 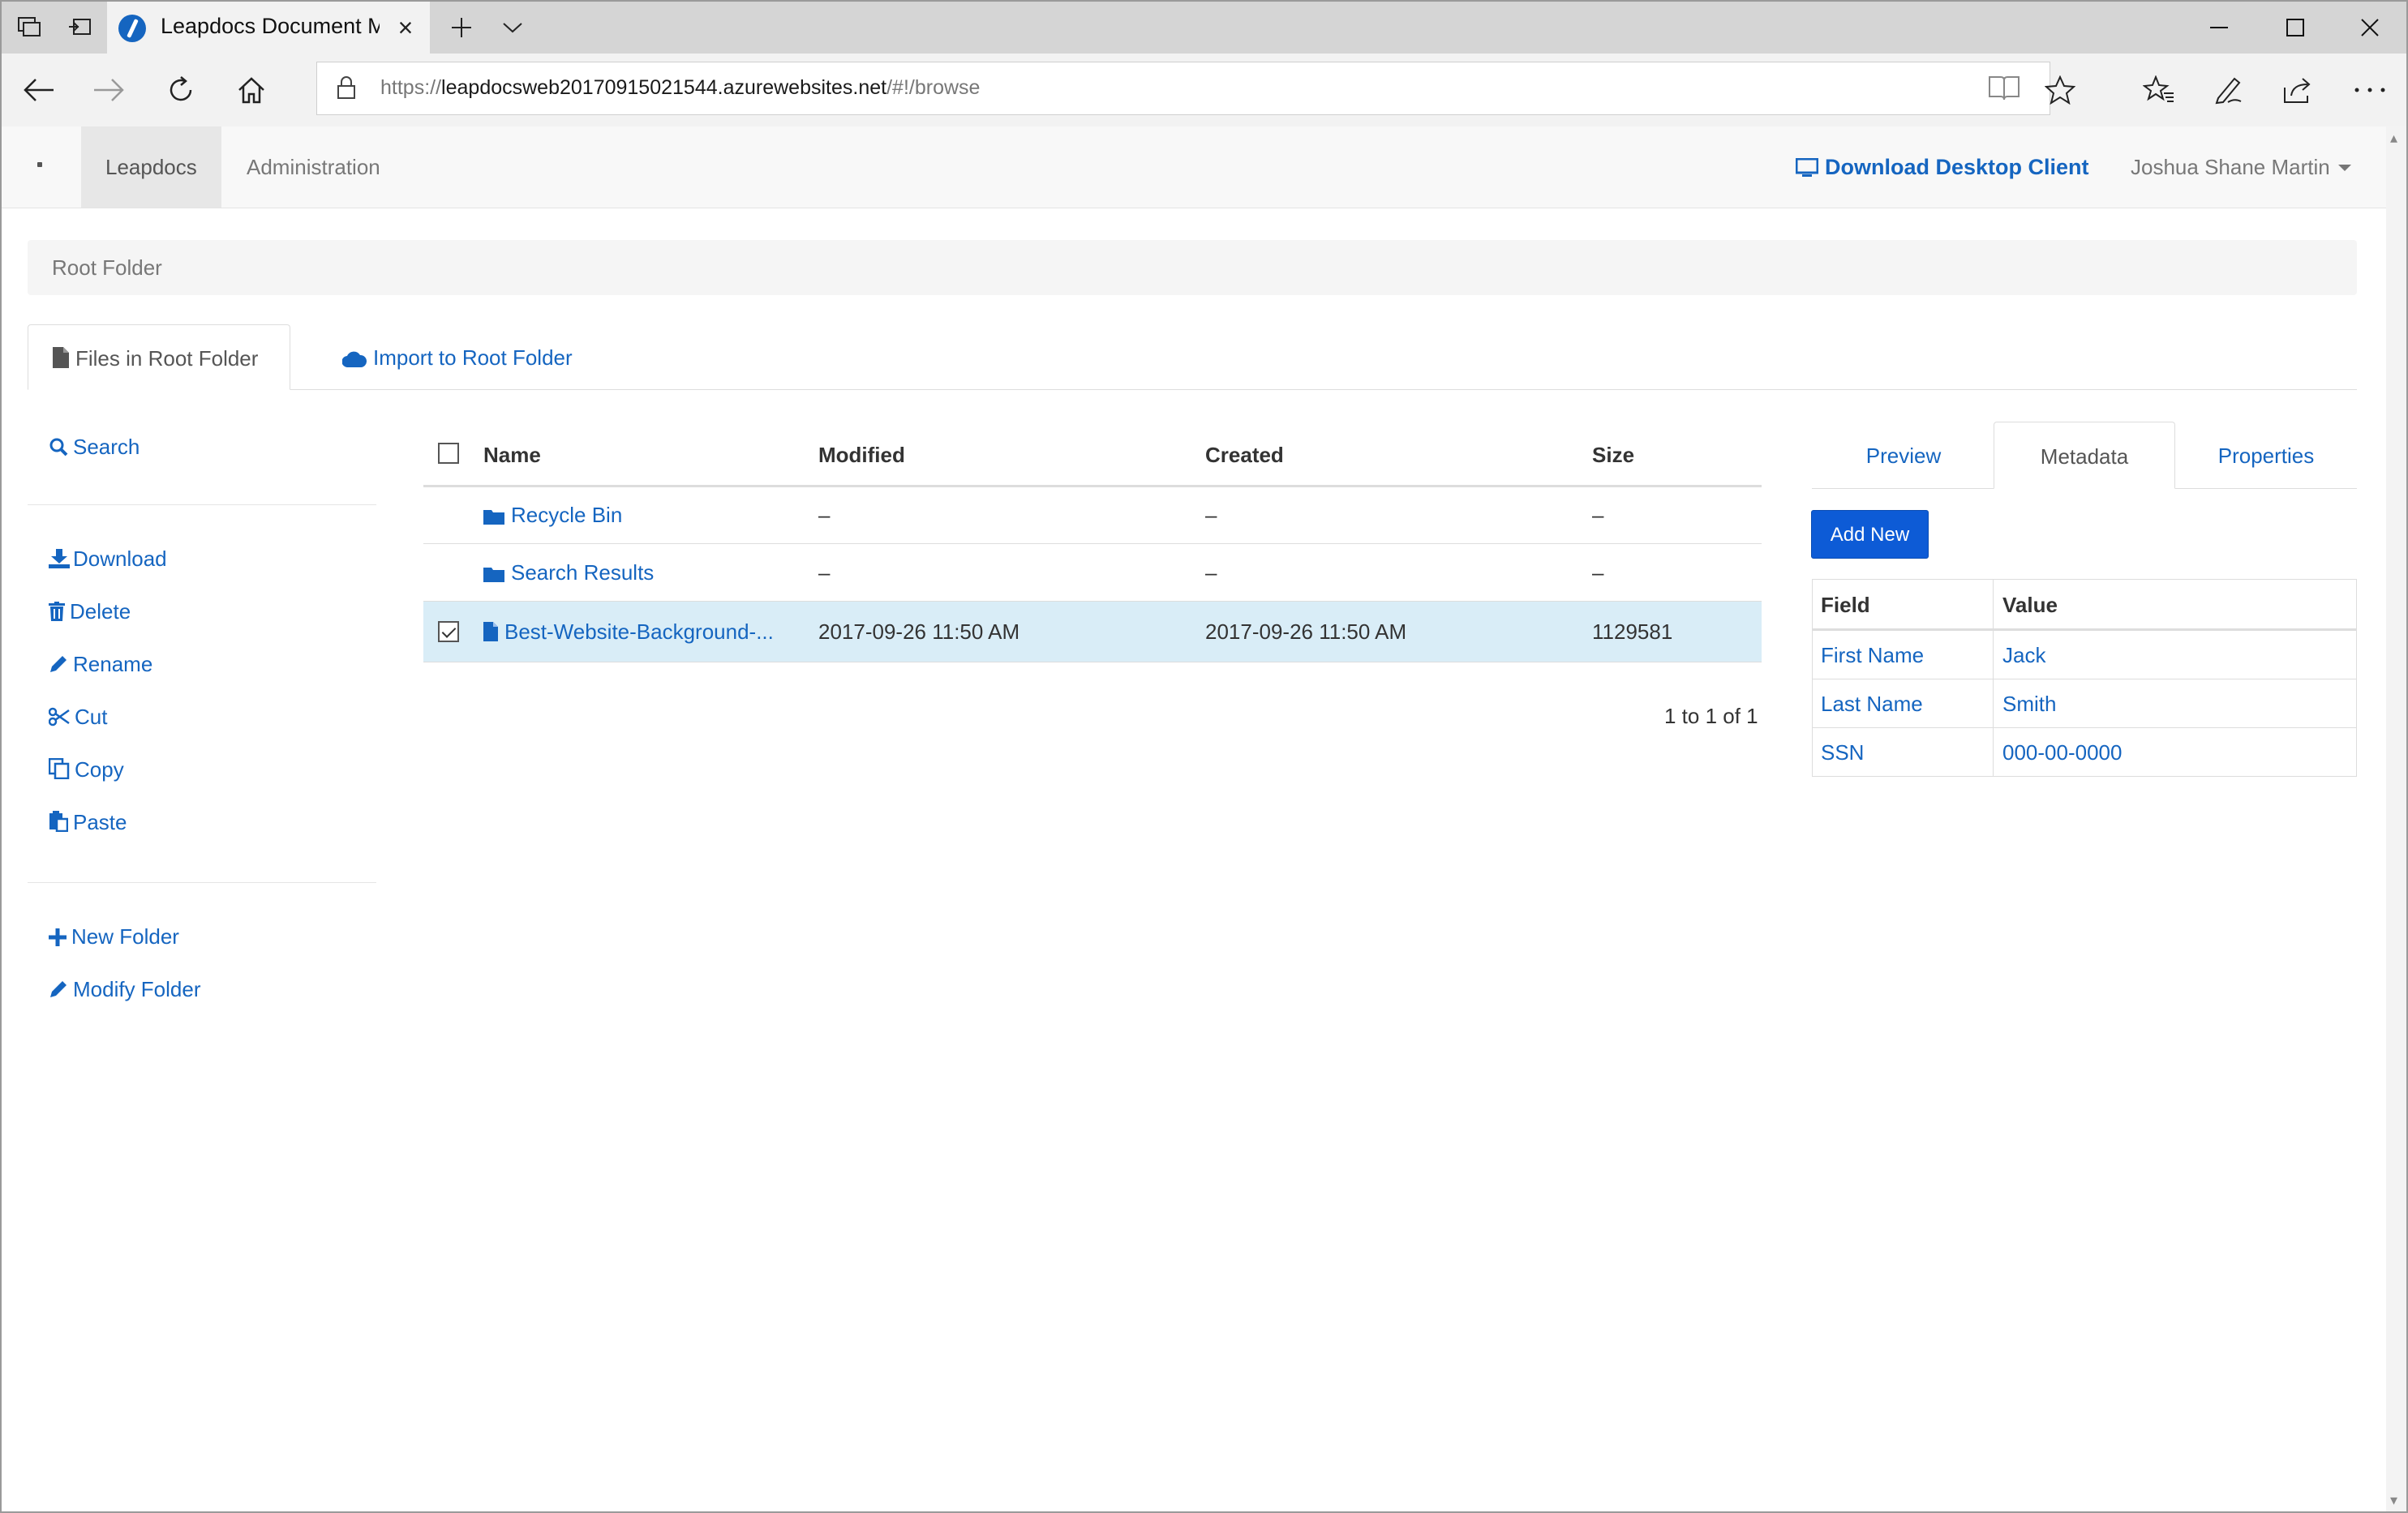 I want to click on folder-link: Search Results, so click(x=568, y=574).